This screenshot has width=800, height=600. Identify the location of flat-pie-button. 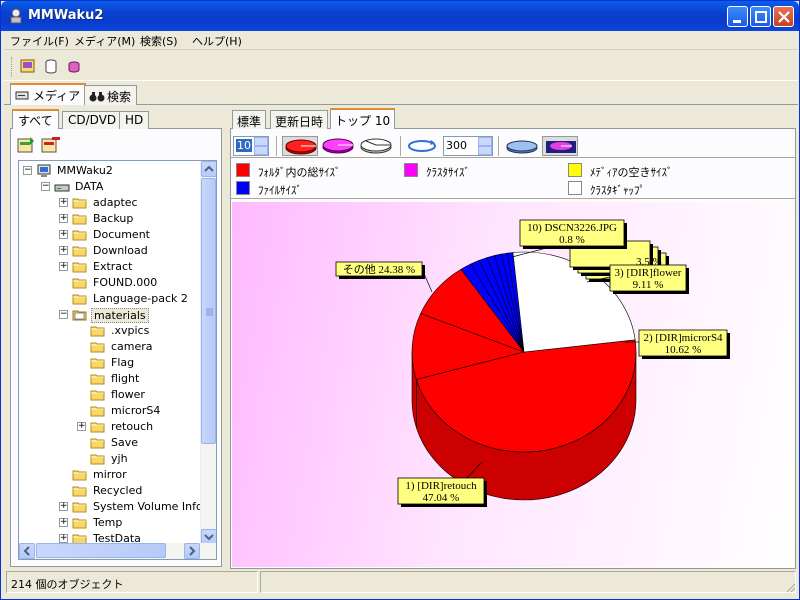
(522, 146).